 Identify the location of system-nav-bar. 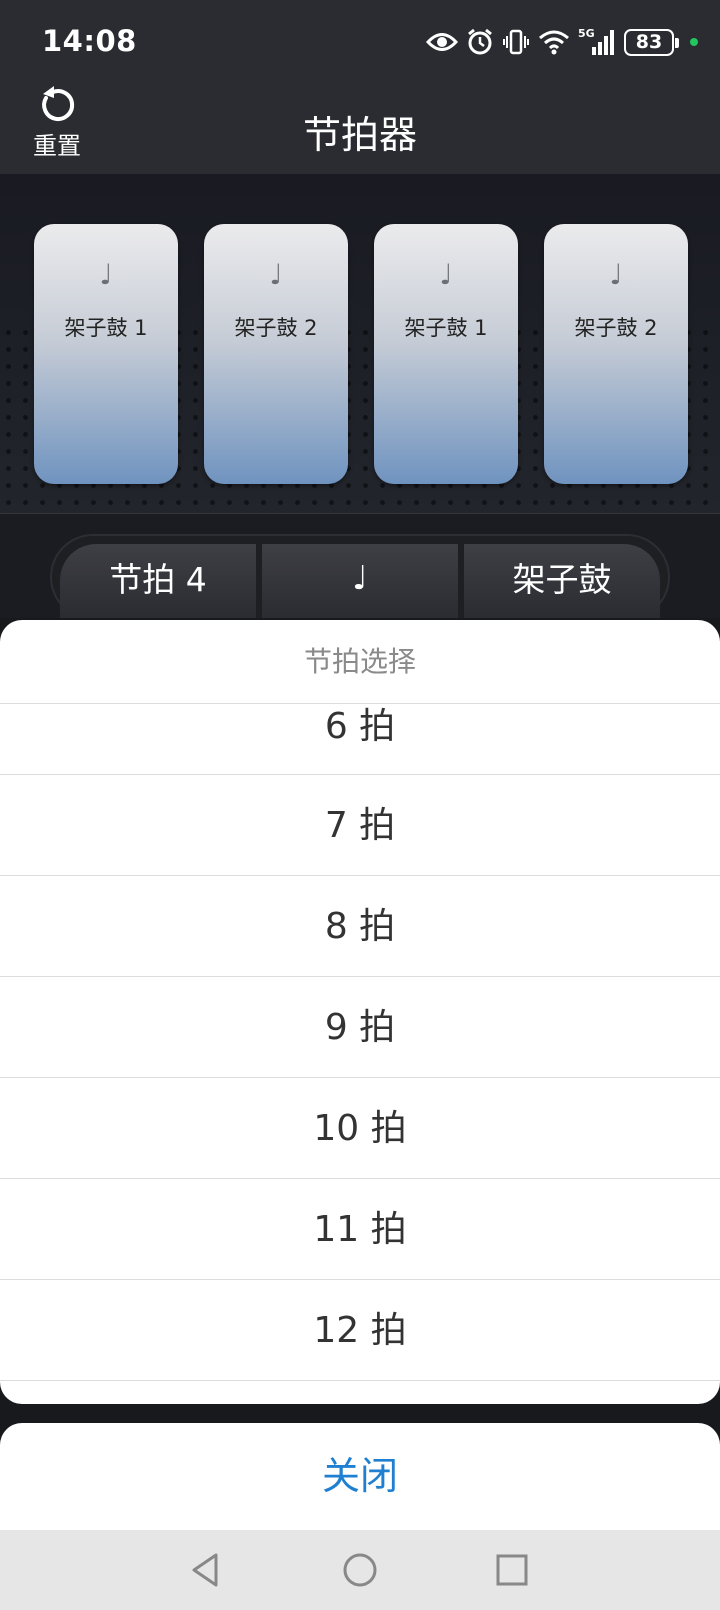
(360, 1570).